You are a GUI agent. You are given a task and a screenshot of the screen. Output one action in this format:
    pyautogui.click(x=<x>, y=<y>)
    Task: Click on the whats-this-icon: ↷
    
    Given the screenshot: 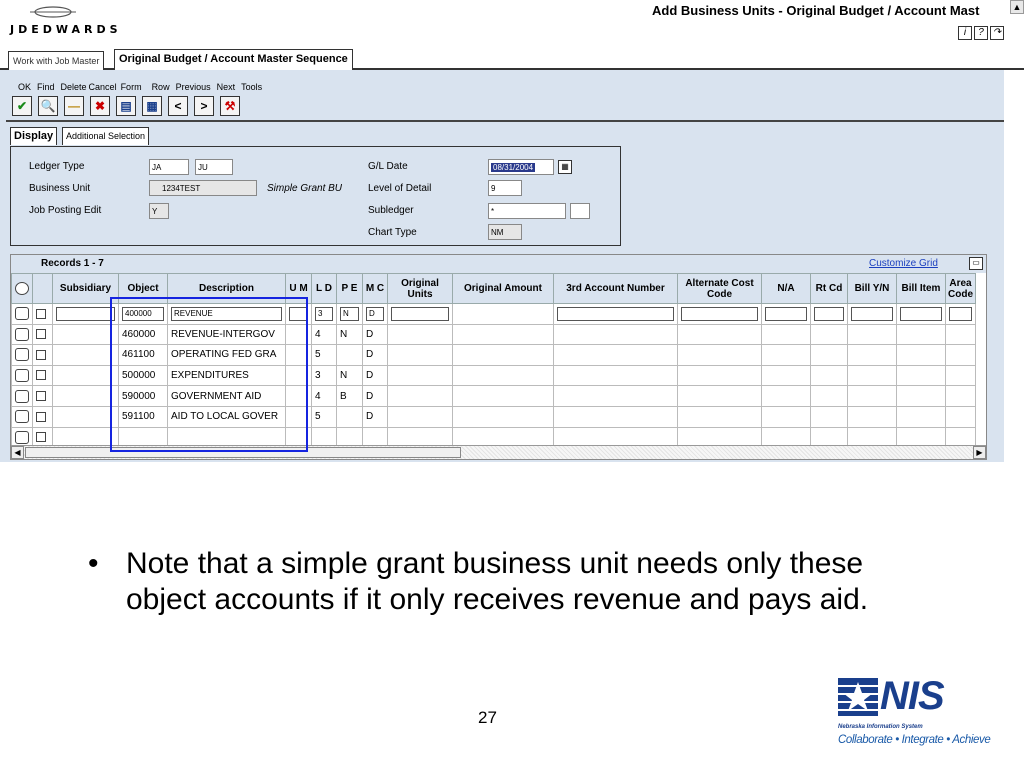 What is the action you would take?
    pyautogui.click(x=997, y=33)
    